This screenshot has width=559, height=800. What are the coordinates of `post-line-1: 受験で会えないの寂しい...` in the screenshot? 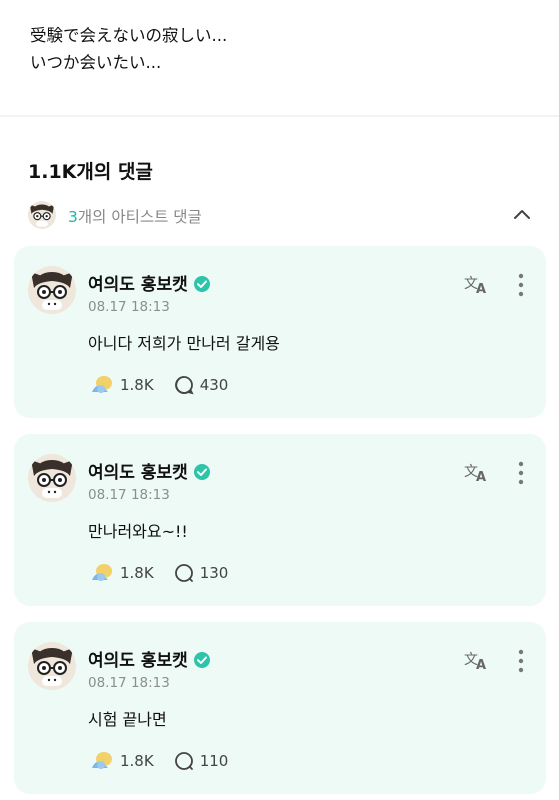 It's located at (129, 35).